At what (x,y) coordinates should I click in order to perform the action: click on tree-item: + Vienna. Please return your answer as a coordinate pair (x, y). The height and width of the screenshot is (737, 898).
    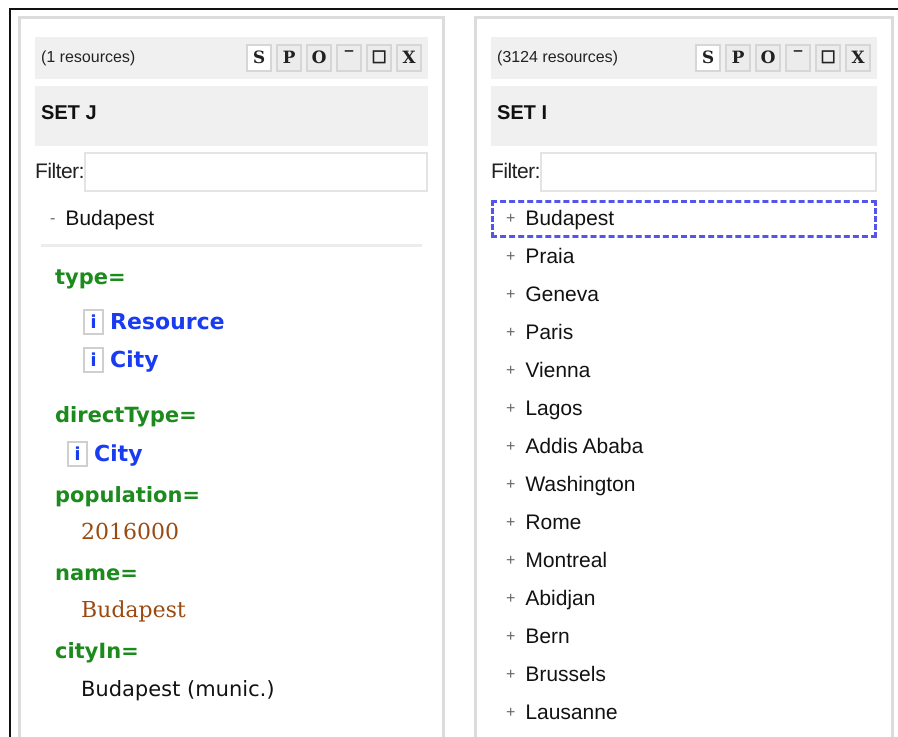
    Looking at the image, I should click on (684, 371).